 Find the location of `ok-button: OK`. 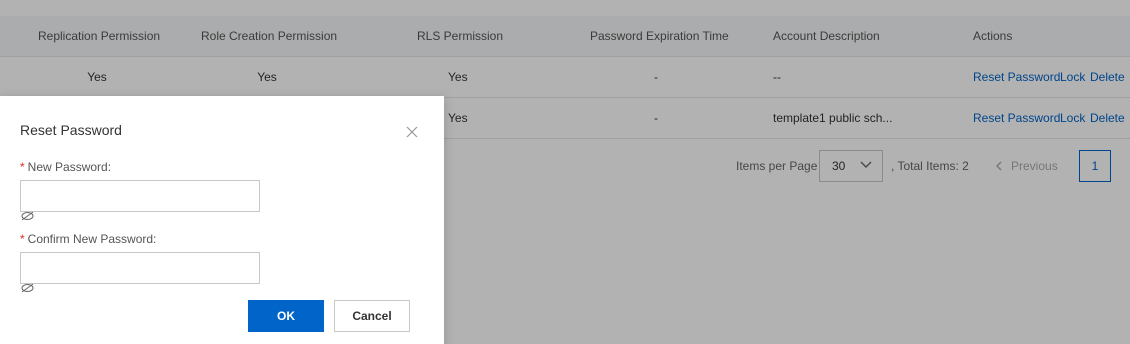

ok-button: OK is located at coordinates (286, 316).